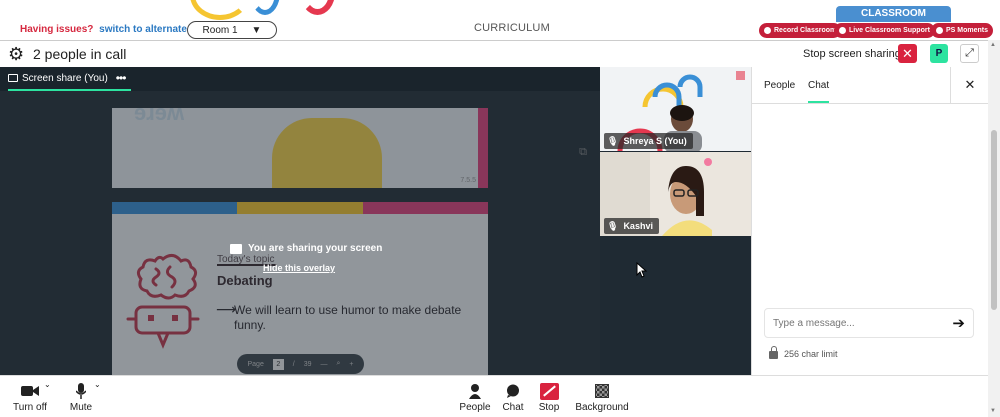 The width and height of the screenshot is (1000, 417). I want to click on send-arrow-icon: ➔, so click(958, 323).